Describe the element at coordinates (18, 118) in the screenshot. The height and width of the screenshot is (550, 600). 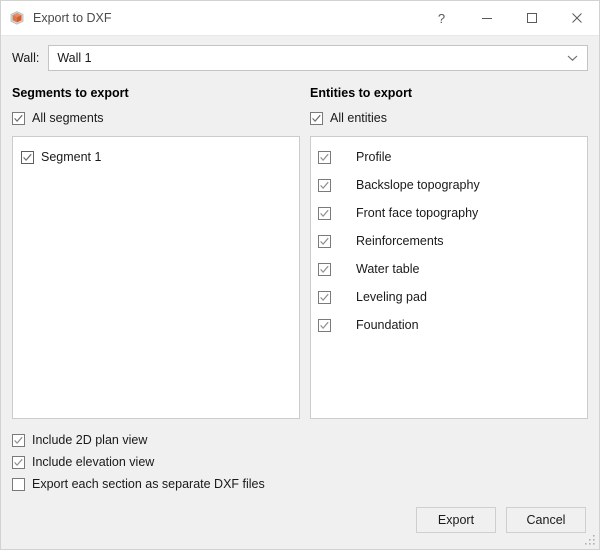
I see `all-segments-checkbox` at that location.